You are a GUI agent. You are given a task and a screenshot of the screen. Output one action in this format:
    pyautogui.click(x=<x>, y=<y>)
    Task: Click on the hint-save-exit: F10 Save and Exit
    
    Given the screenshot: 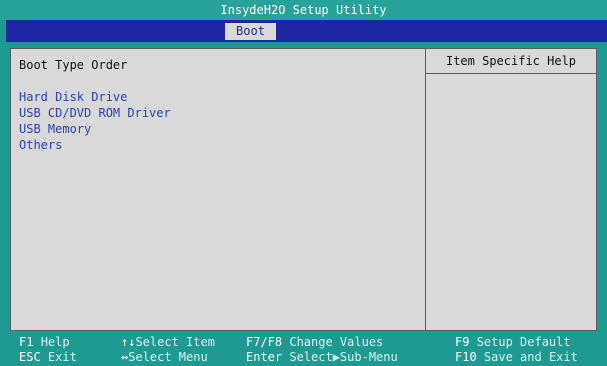 What is the action you would take?
    pyautogui.click(x=516, y=357)
    